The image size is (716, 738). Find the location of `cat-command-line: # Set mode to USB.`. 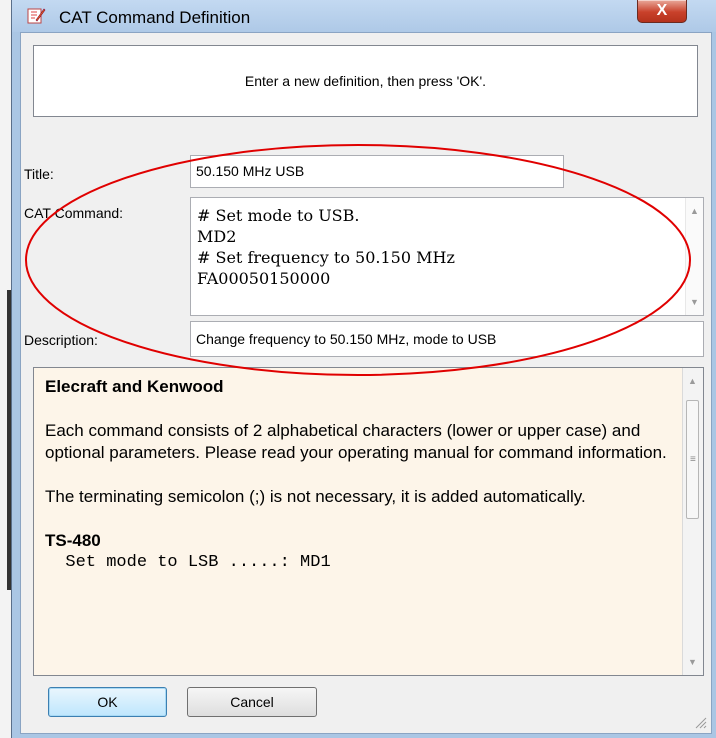

cat-command-line: # Set mode to USB. is located at coordinates (278, 215).